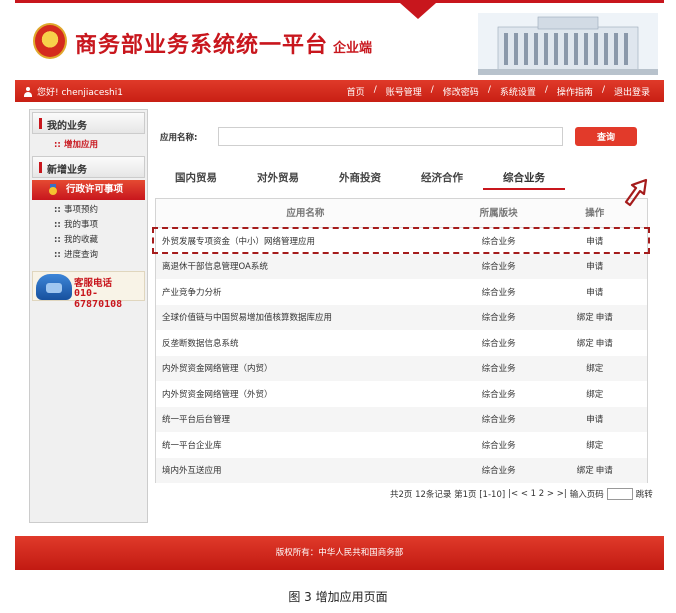 This screenshot has height=613, width=676. Describe the element at coordinates (401, 241) in the screenshot. I see `table-row: 外贸发展专项资金（中小）网络管理应用 综合业务 申请` at that location.